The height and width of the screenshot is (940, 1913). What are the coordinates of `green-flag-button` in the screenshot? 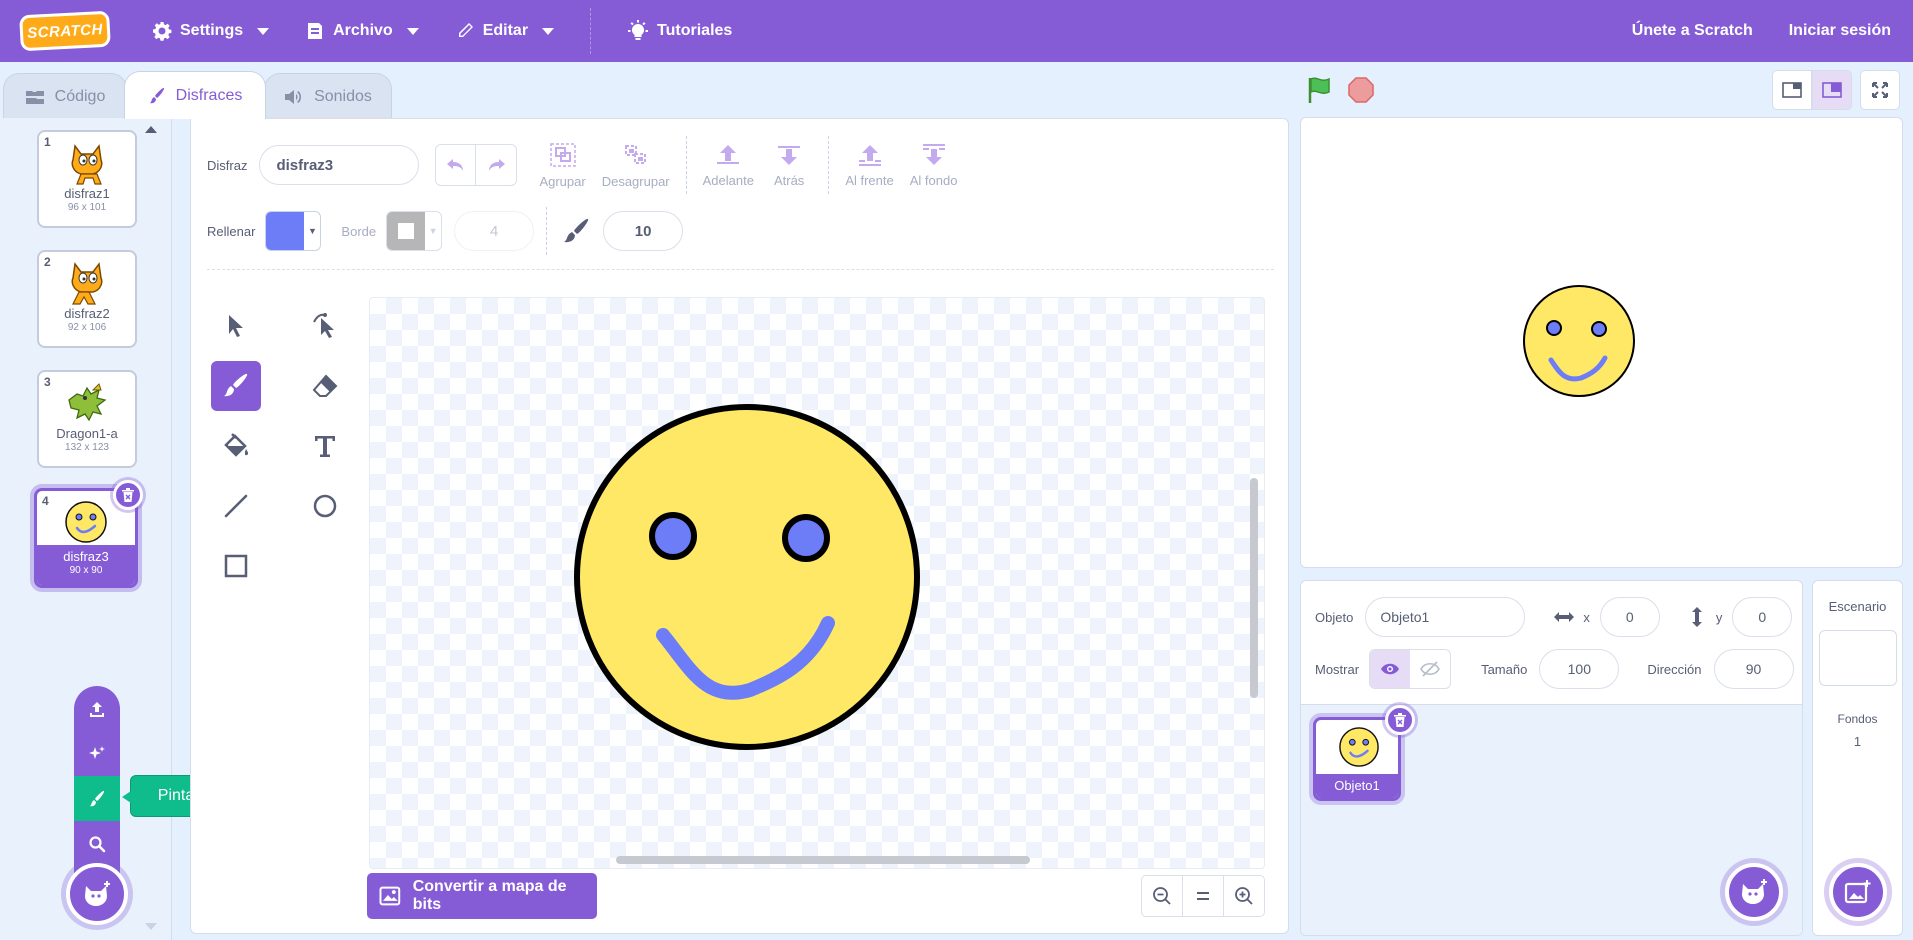 It's located at (1320, 92).